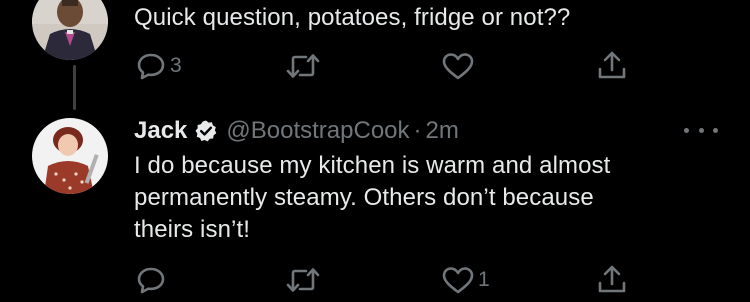 This screenshot has height=302, width=750. I want to click on reply-button, so click(153, 280).